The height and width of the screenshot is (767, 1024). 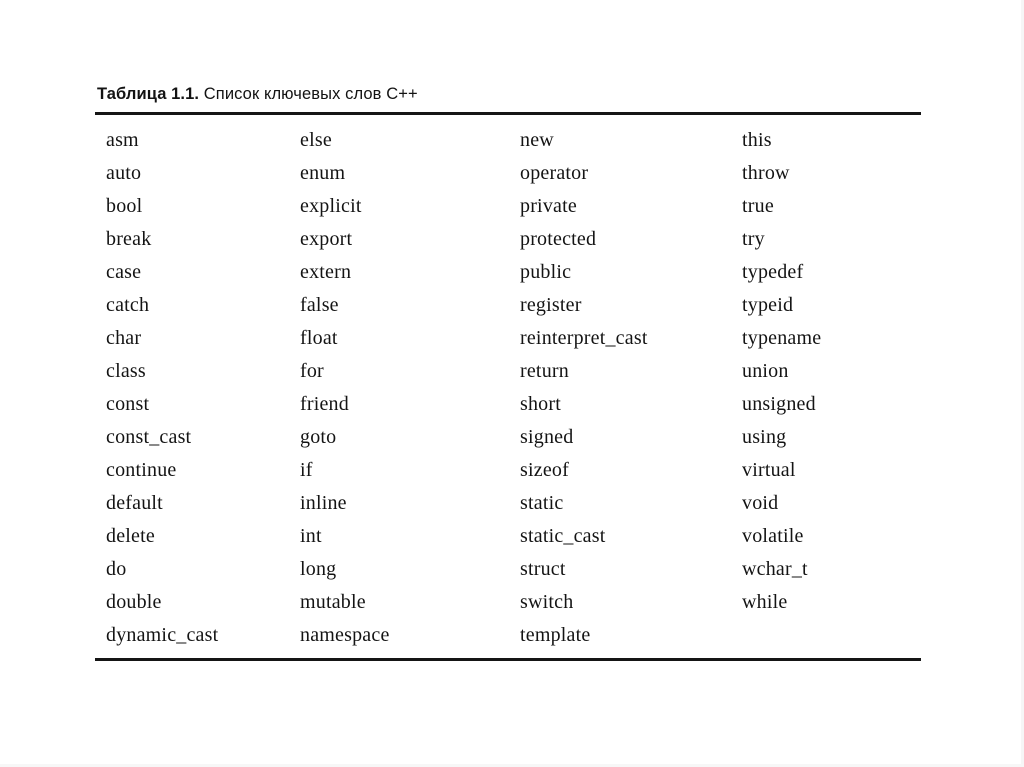 What do you see at coordinates (548, 206) in the screenshot?
I see `keyword-cell: private` at bounding box center [548, 206].